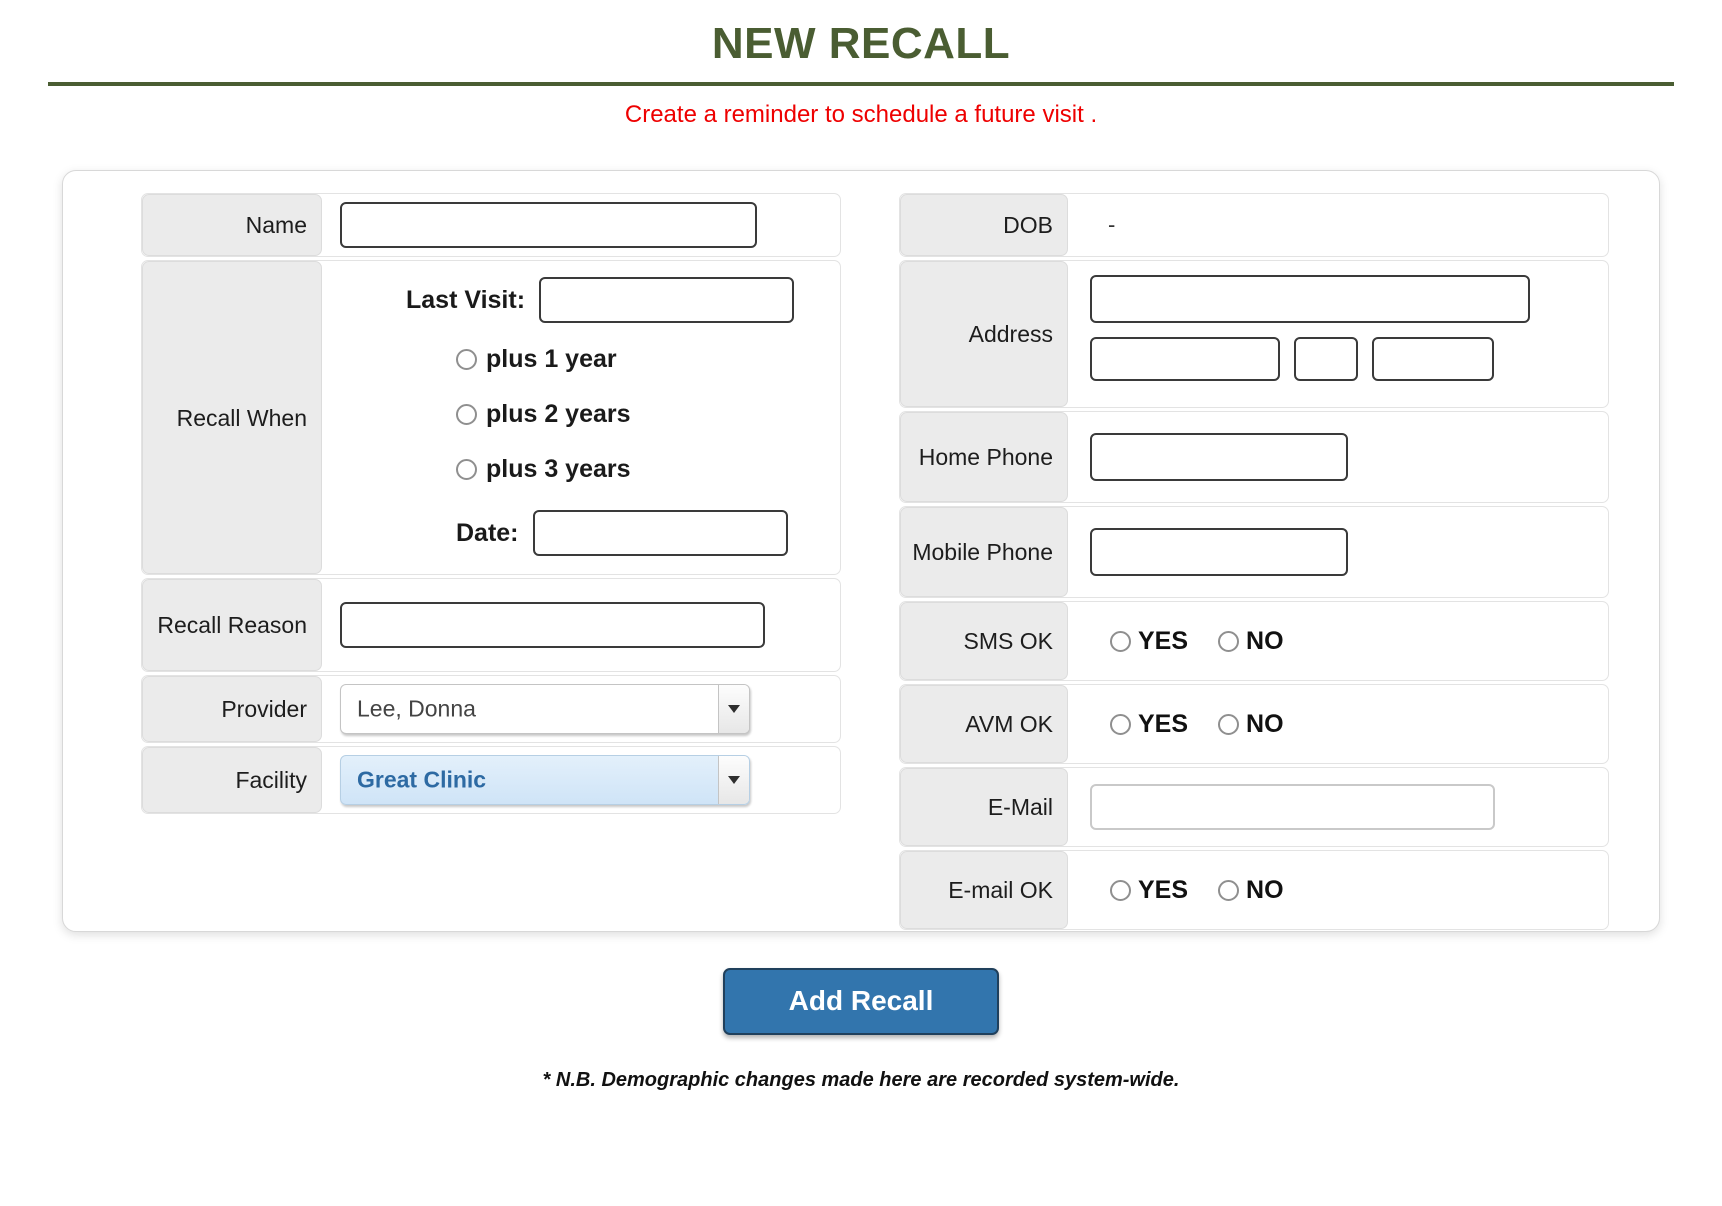 The image size is (1722, 1206). What do you see at coordinates (660, 533) in the screenshot?
I see `date-input` at bounding box center [660, 533].